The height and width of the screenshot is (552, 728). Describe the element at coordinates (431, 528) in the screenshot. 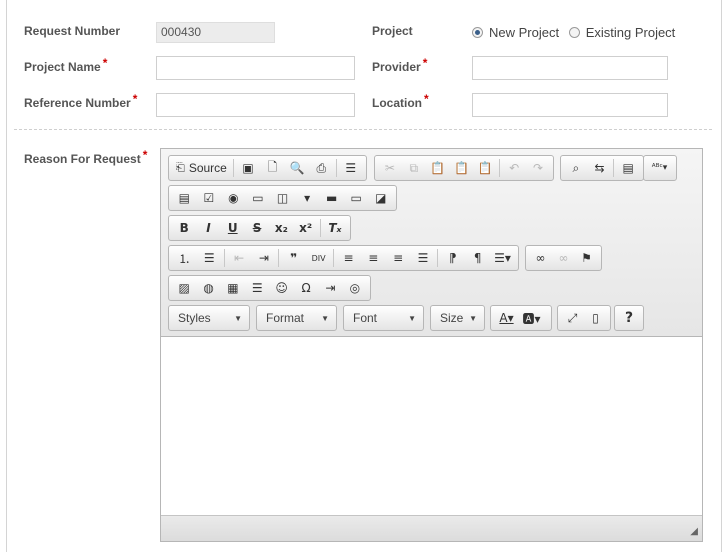

I see `editor-status-bar: ◢` at that location.